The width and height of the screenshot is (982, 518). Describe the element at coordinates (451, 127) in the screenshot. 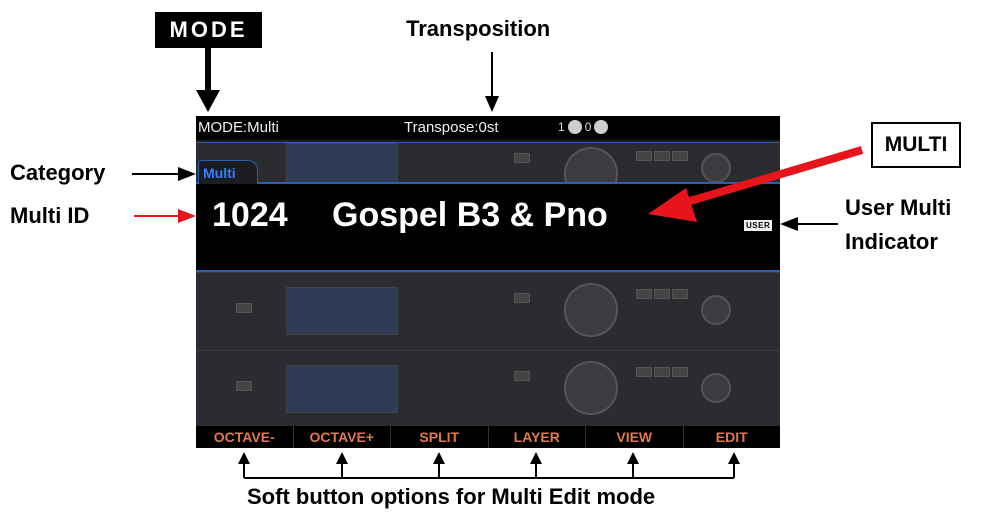

I see `transpose-status: Transpose:0st` at that location.